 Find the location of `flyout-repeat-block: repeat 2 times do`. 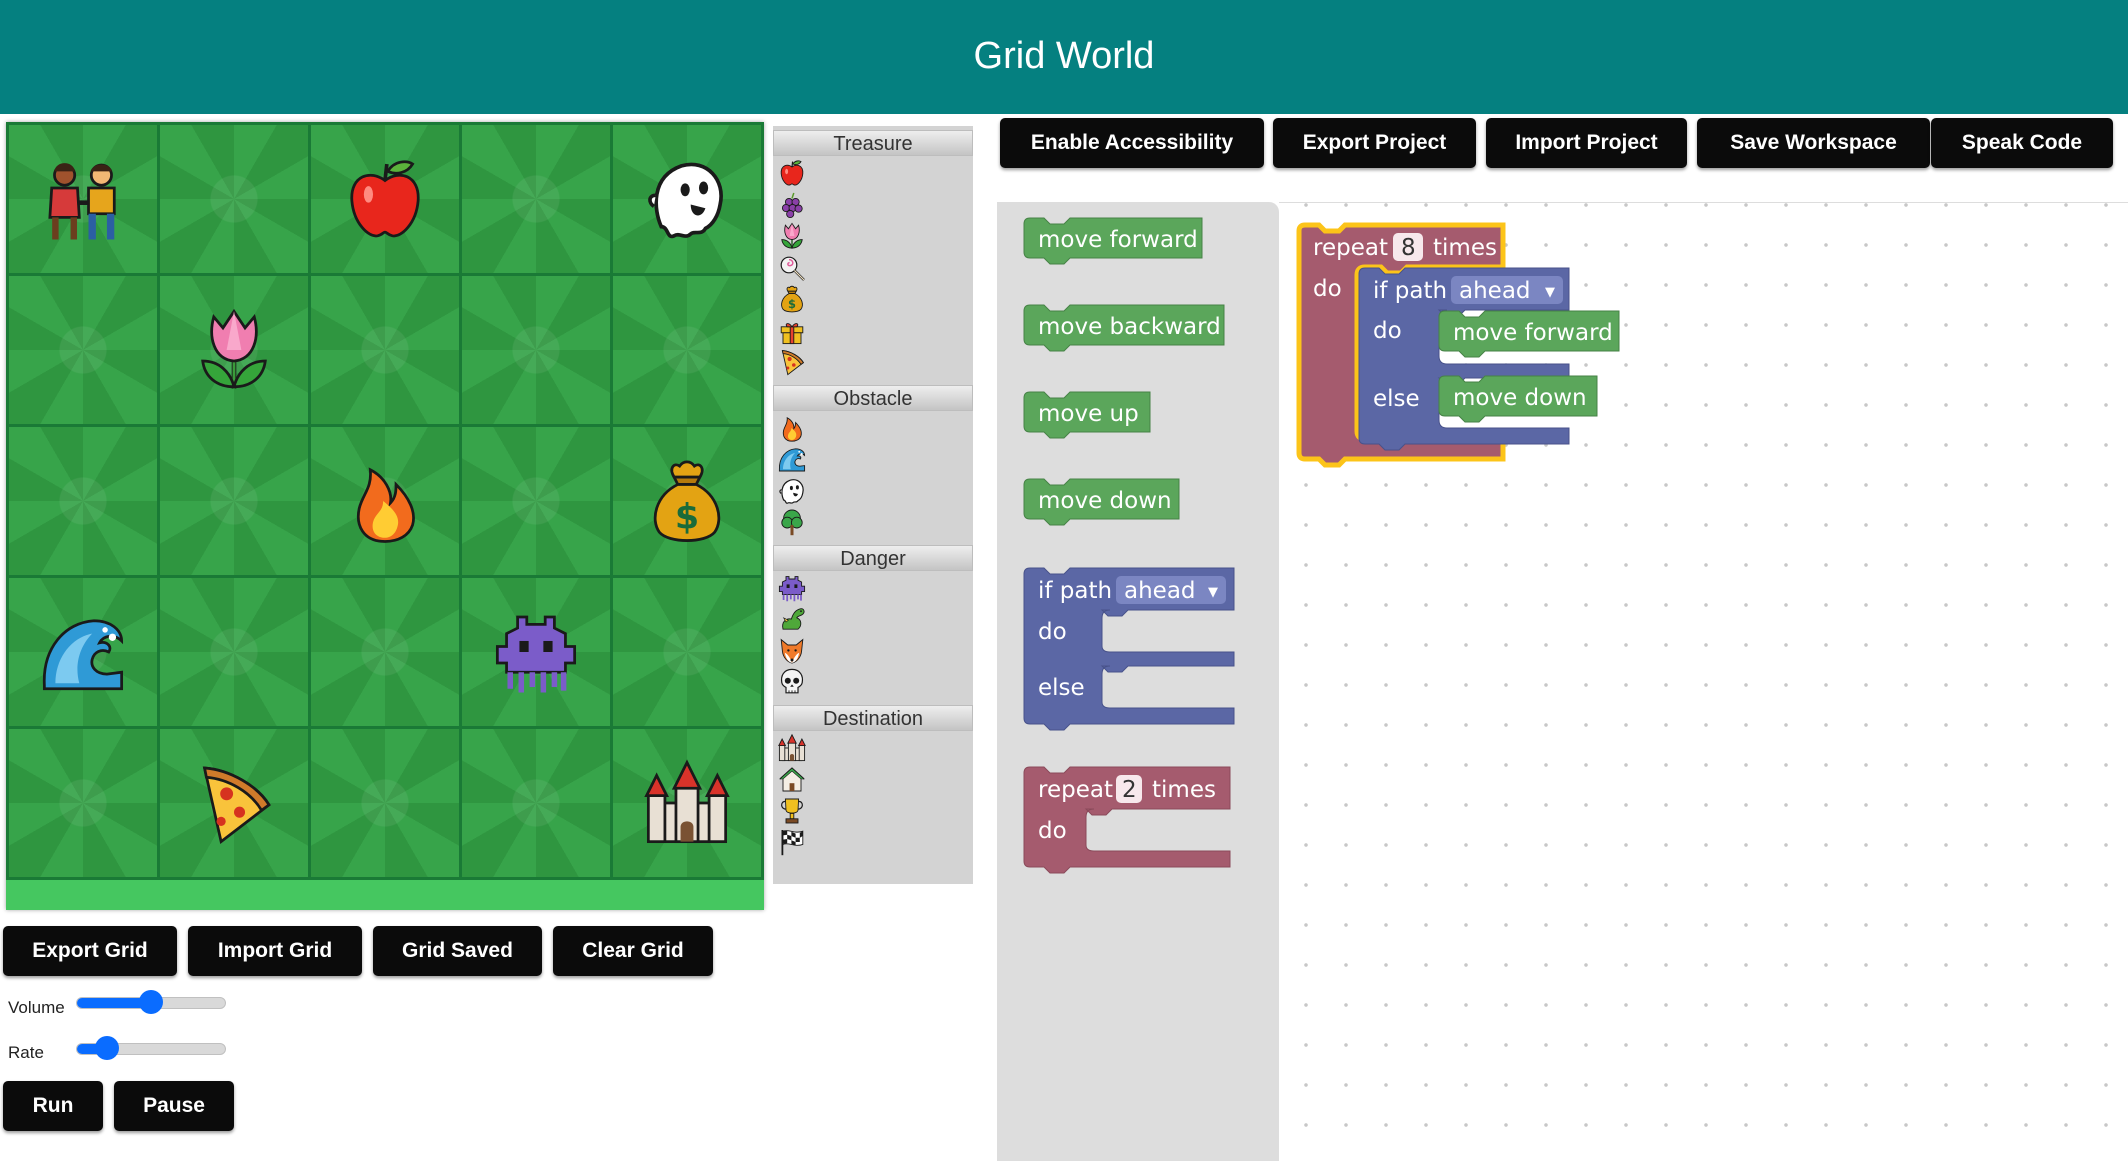

flyout-repeat-block: repeat 2 times do is located at coordinates (1127, 820).